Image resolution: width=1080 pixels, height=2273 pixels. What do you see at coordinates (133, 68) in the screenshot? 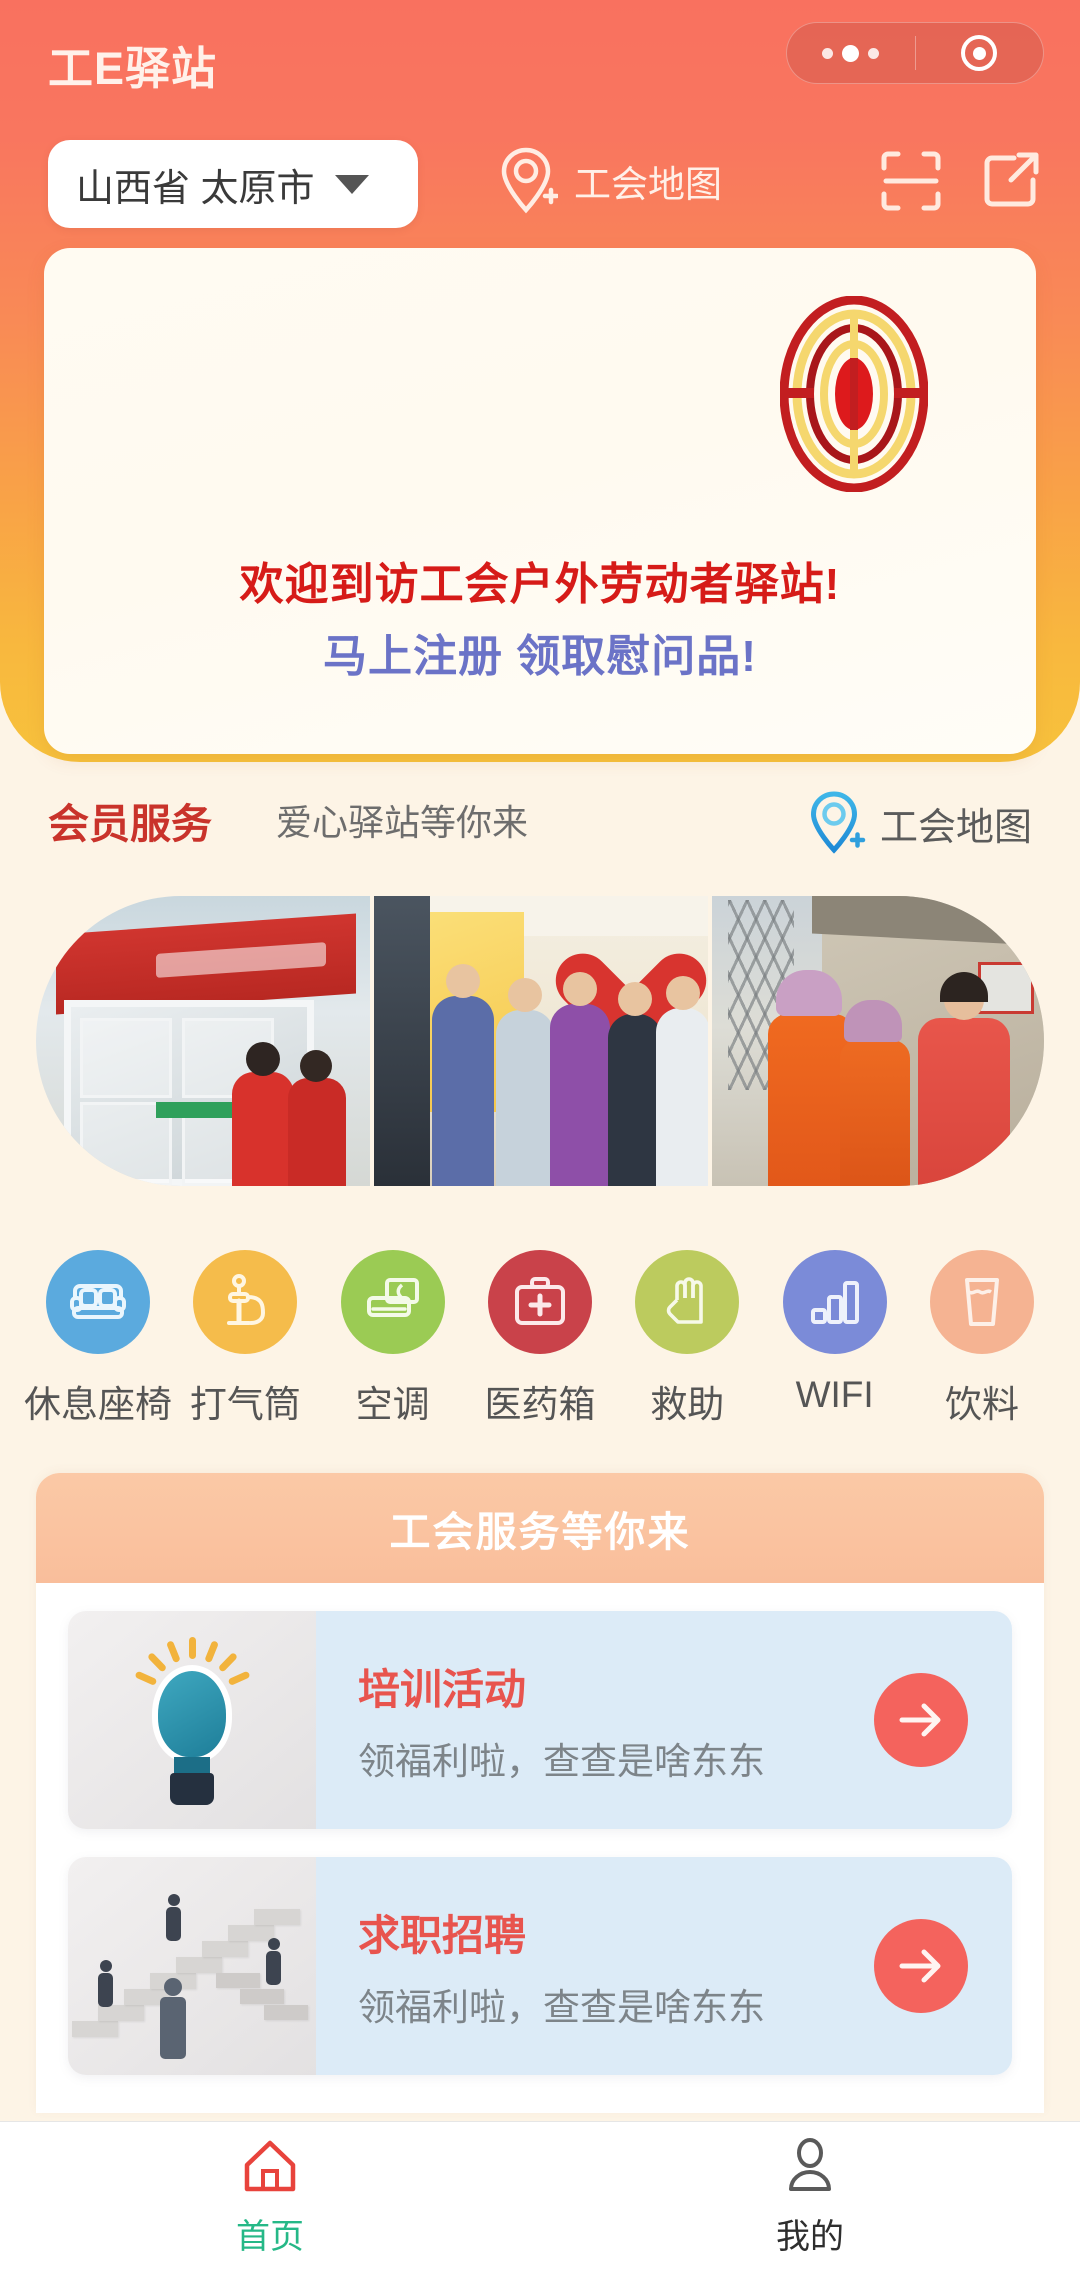
I see `page-title: 工E驿站` at bounding box center [133, 68].